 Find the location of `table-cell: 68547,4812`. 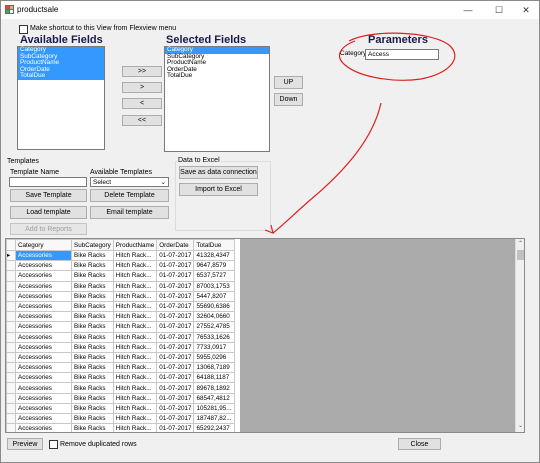

table-cell: 68547,4812 is located at coordinates (214, 398).